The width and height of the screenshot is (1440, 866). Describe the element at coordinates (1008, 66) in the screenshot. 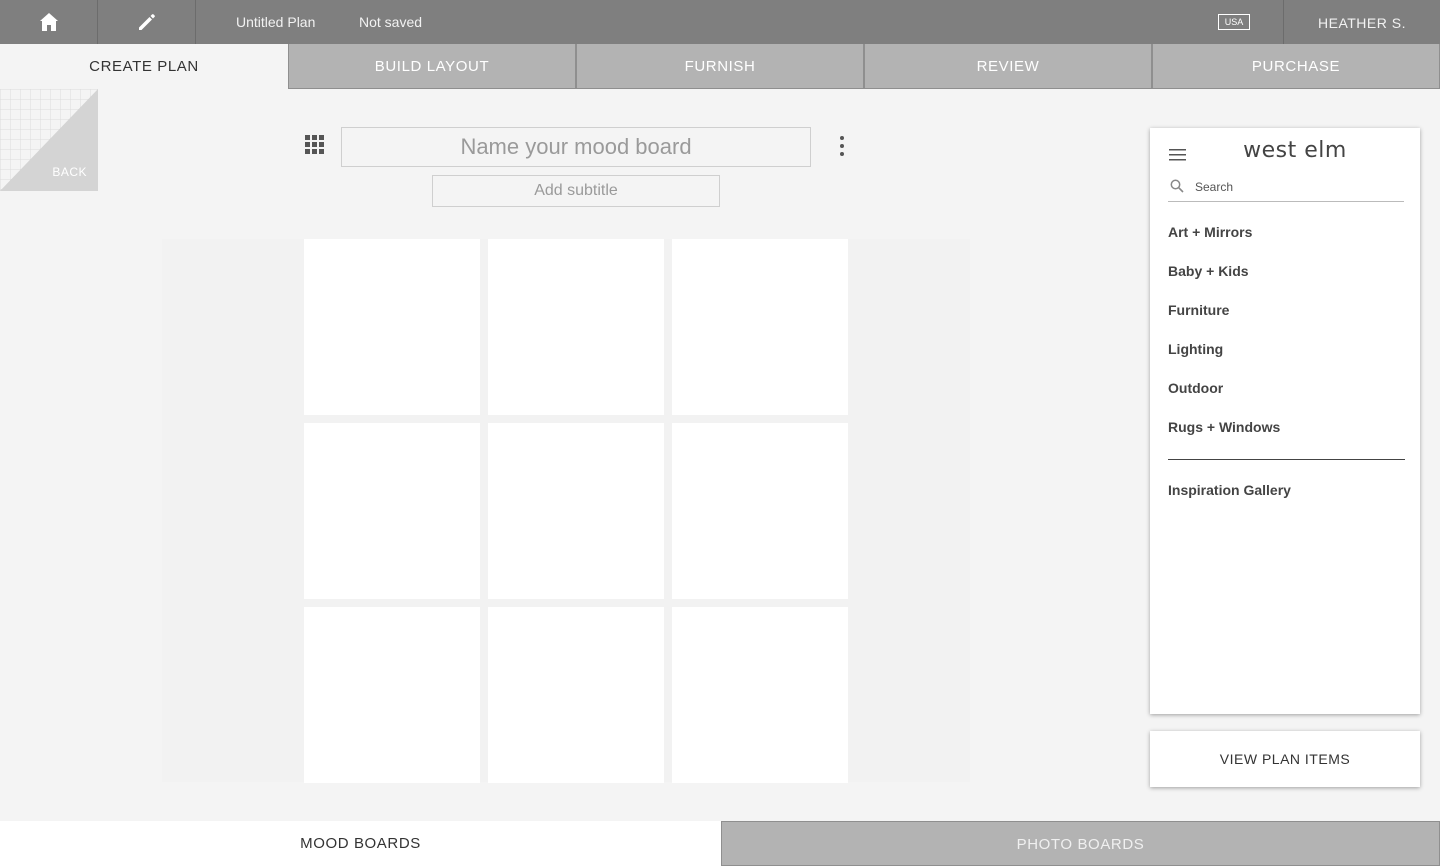

I see `tab-review: REVIEW` at that location.